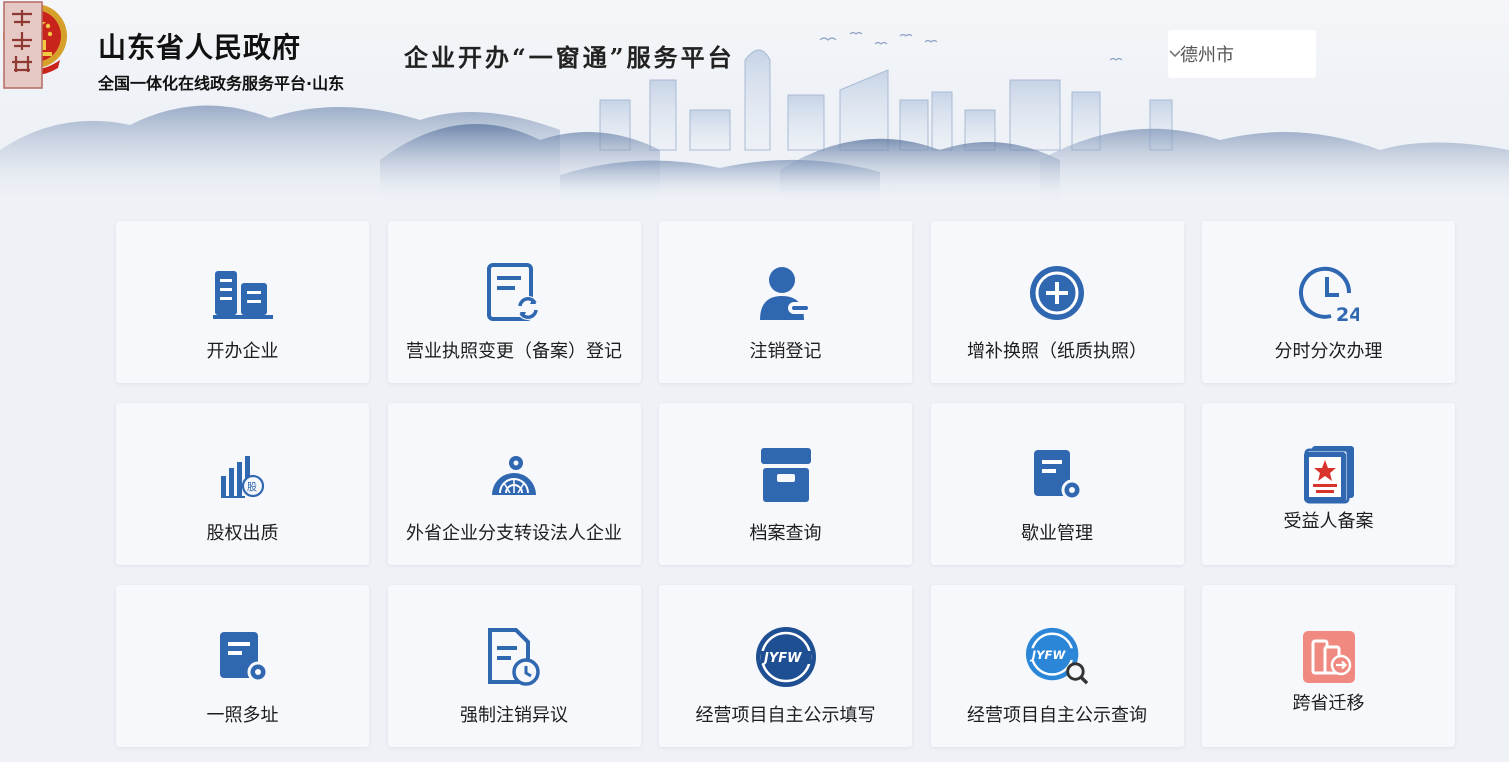 This screenshot has width=1509, height=762. Describe the element at coordinates (1328, 521) in the screenshot. I see `service-label: 受益人备案` at that location.